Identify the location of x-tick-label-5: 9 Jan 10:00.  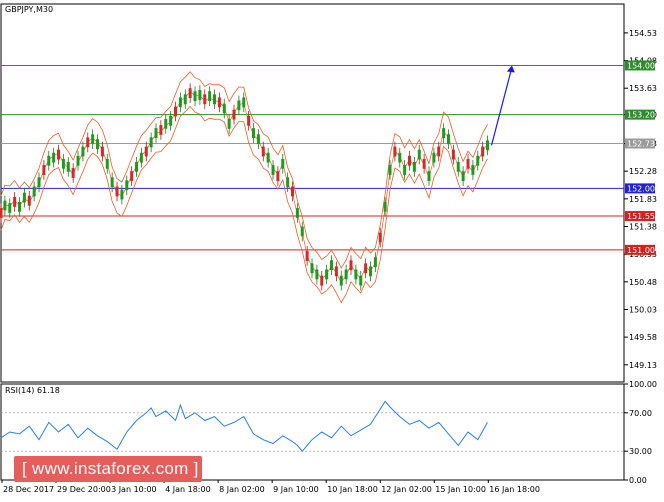
(296, 489).